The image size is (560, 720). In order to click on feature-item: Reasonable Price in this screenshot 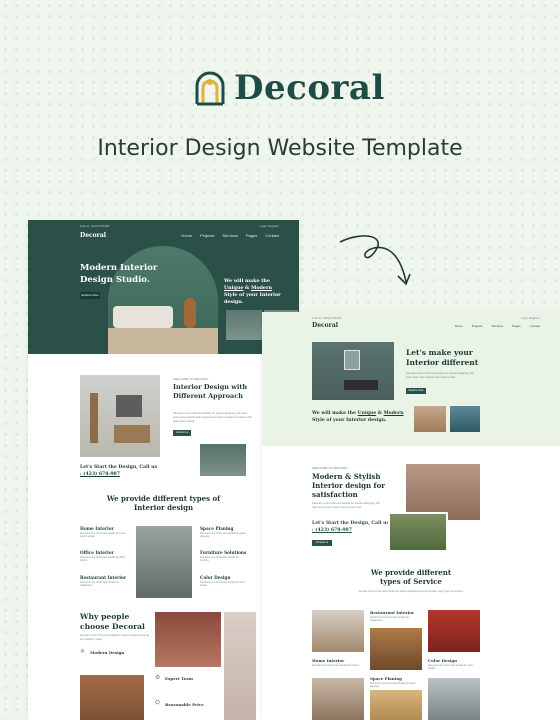, I will do `click(184, 704)`.